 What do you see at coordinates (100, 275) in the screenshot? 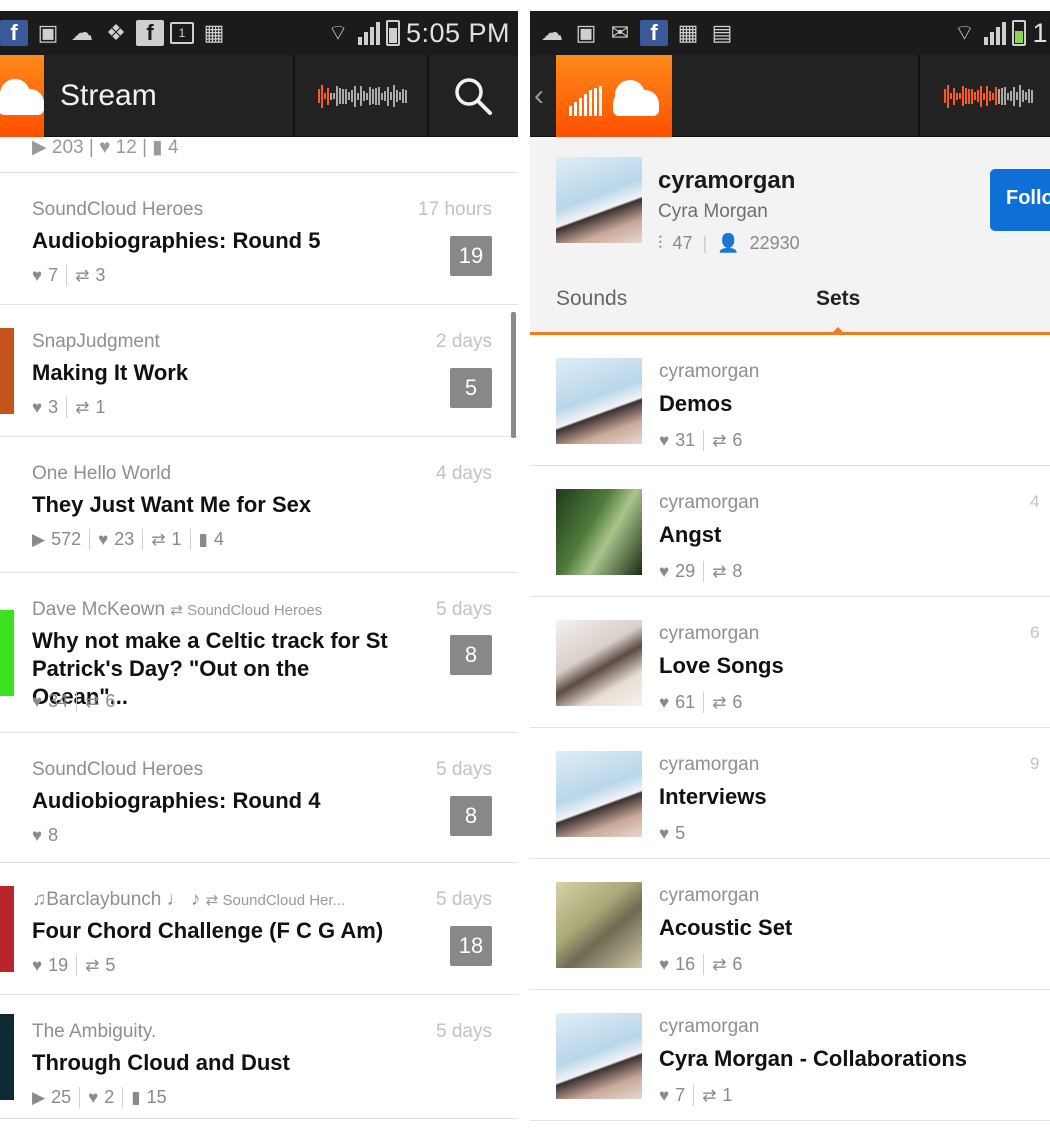
I see `reposts-count: 3` at bounding box center [100, 275].